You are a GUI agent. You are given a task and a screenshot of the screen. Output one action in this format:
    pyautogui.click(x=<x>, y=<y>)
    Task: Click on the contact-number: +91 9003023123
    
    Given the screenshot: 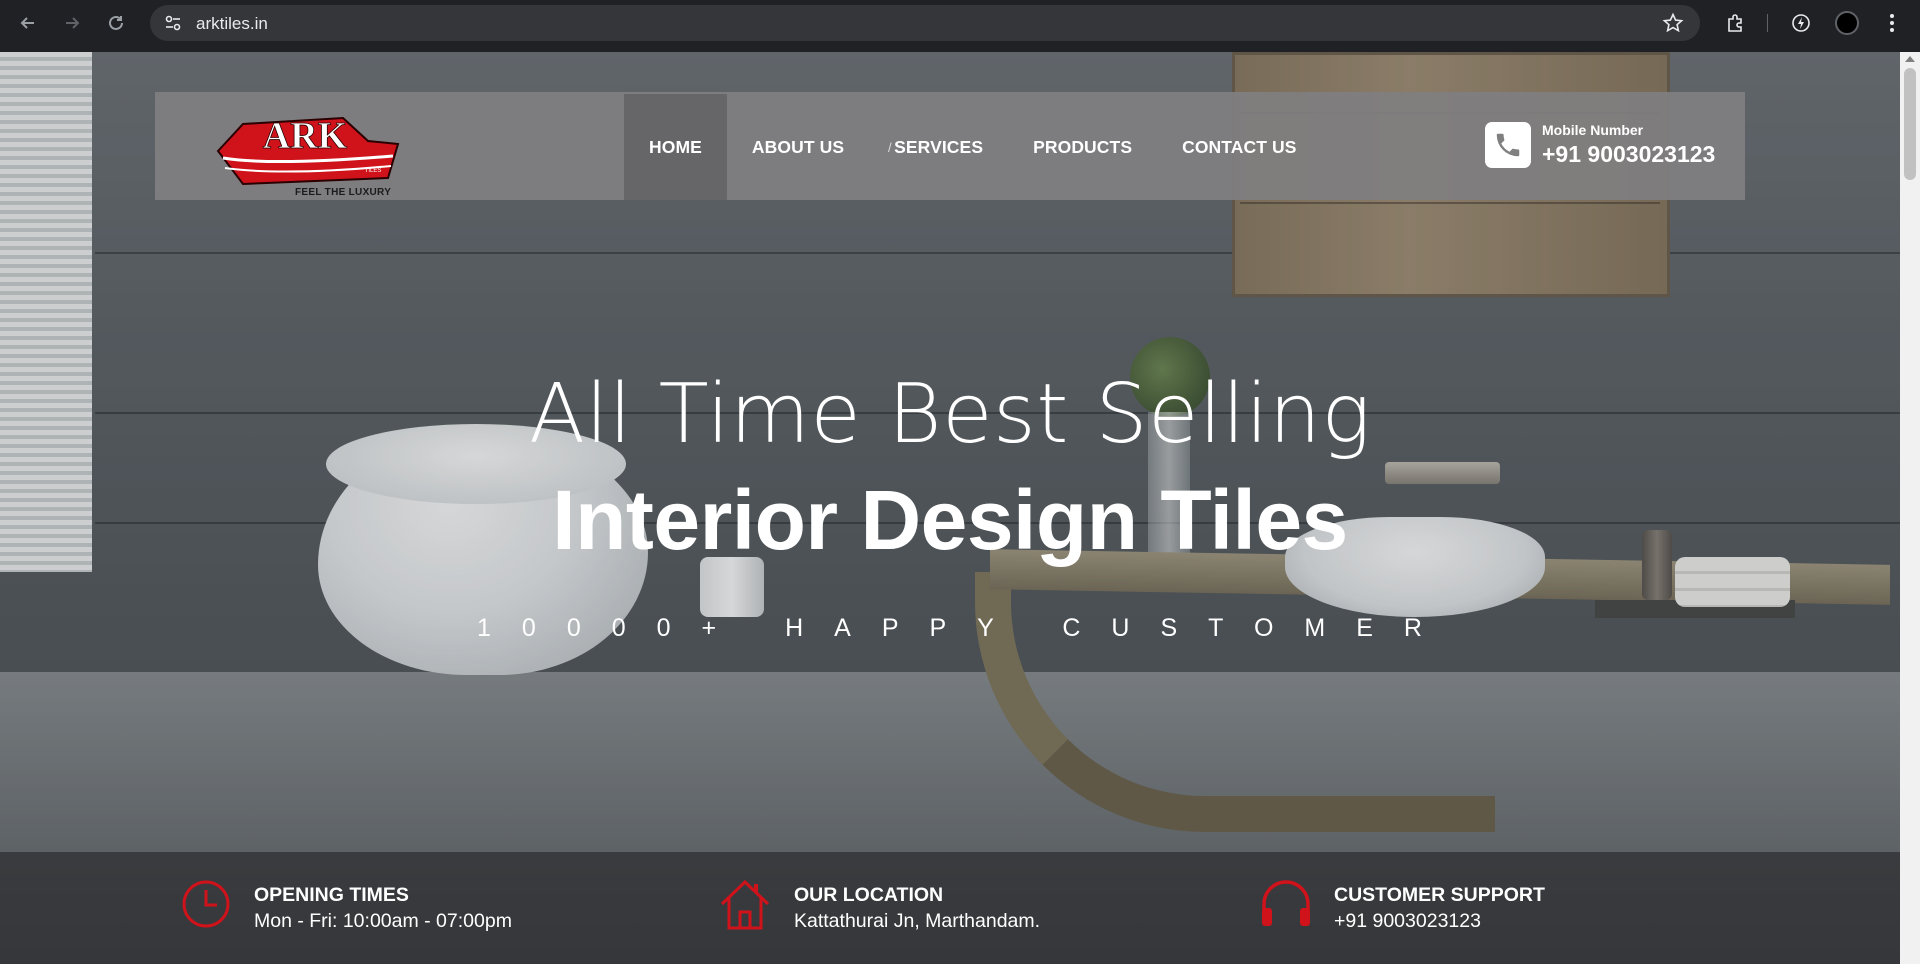 What is the action you would take?
    pyautogui.click(x=1628, y=154)
    